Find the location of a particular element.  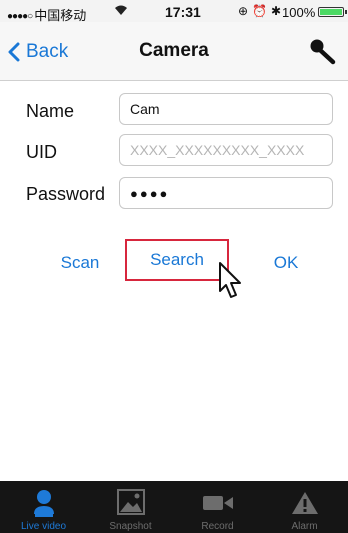

search-button-label: Search is located at coordinates (177, 259).